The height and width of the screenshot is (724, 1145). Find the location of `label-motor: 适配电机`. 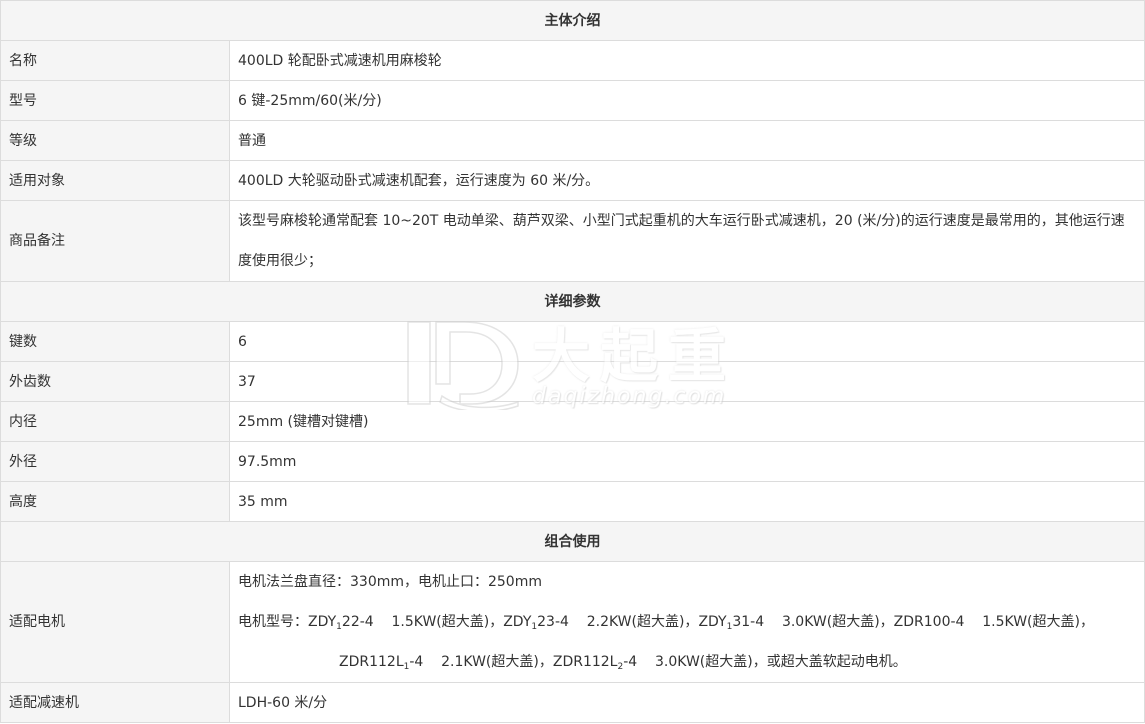

label-motor: 适配电机 is located at coordinates (115, 622).